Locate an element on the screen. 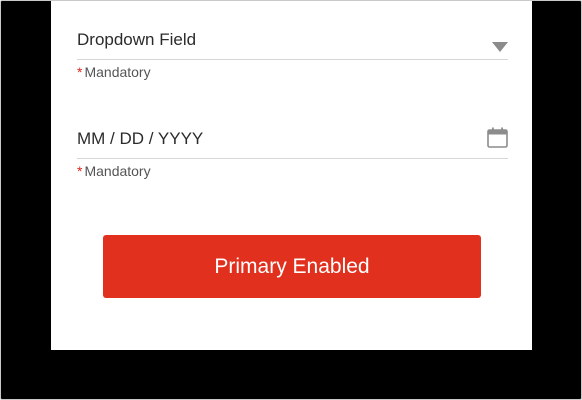  date-mandatory-hint: * Mandatory is located at coordinates (114, 171).